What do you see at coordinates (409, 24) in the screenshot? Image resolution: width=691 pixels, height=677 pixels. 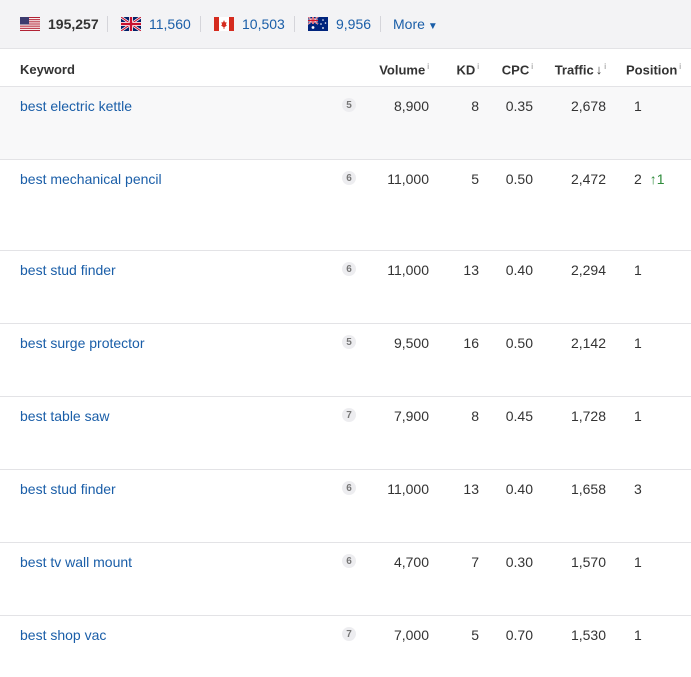 I see `more-label: More` at bounding box center [409, 24].